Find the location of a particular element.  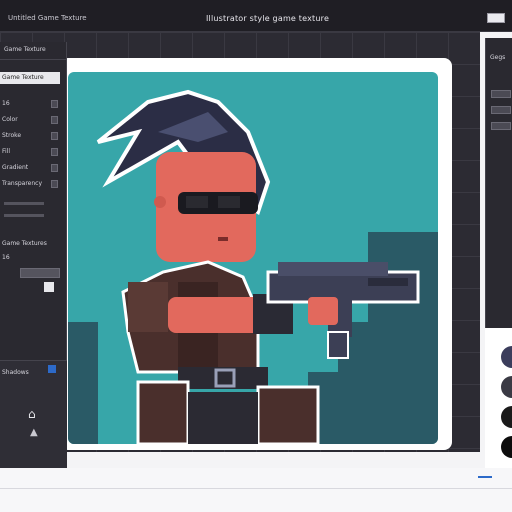

property-row: Stroke is located at coordinates (30, 136).